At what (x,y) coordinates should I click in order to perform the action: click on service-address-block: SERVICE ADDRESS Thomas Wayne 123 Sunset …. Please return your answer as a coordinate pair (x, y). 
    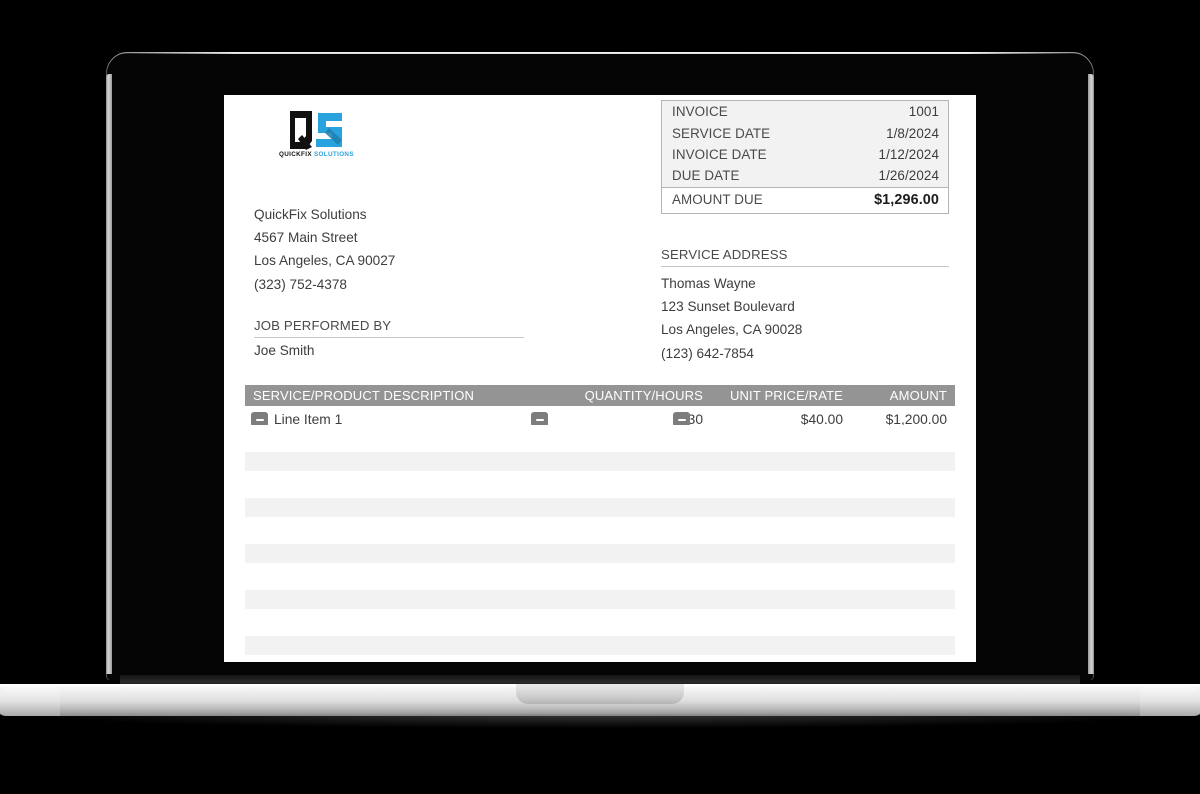
    Looking at the image, I should click on (805, 306).